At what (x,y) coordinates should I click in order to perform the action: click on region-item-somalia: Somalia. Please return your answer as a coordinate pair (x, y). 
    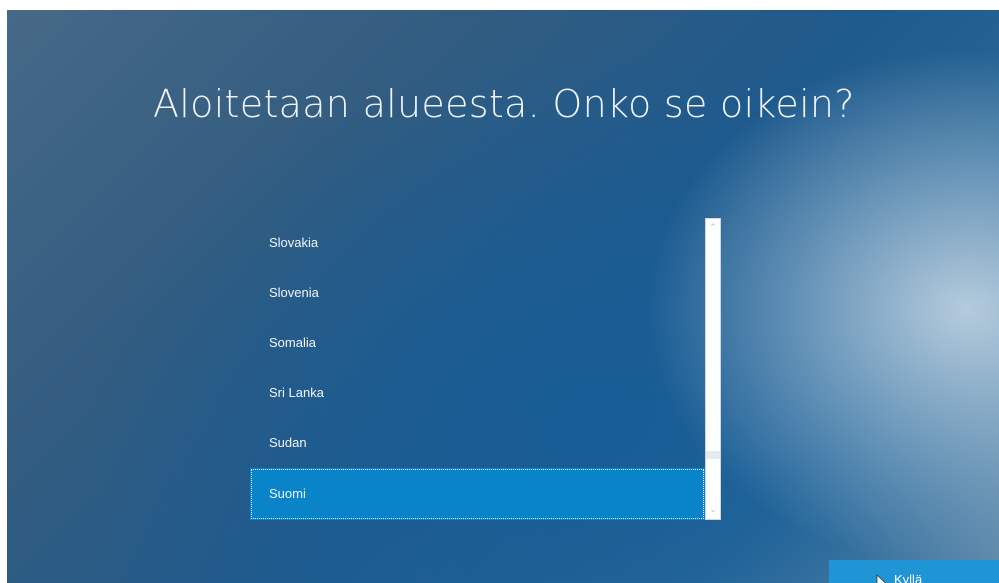
    Looking at the image, I should click on (477, 343).